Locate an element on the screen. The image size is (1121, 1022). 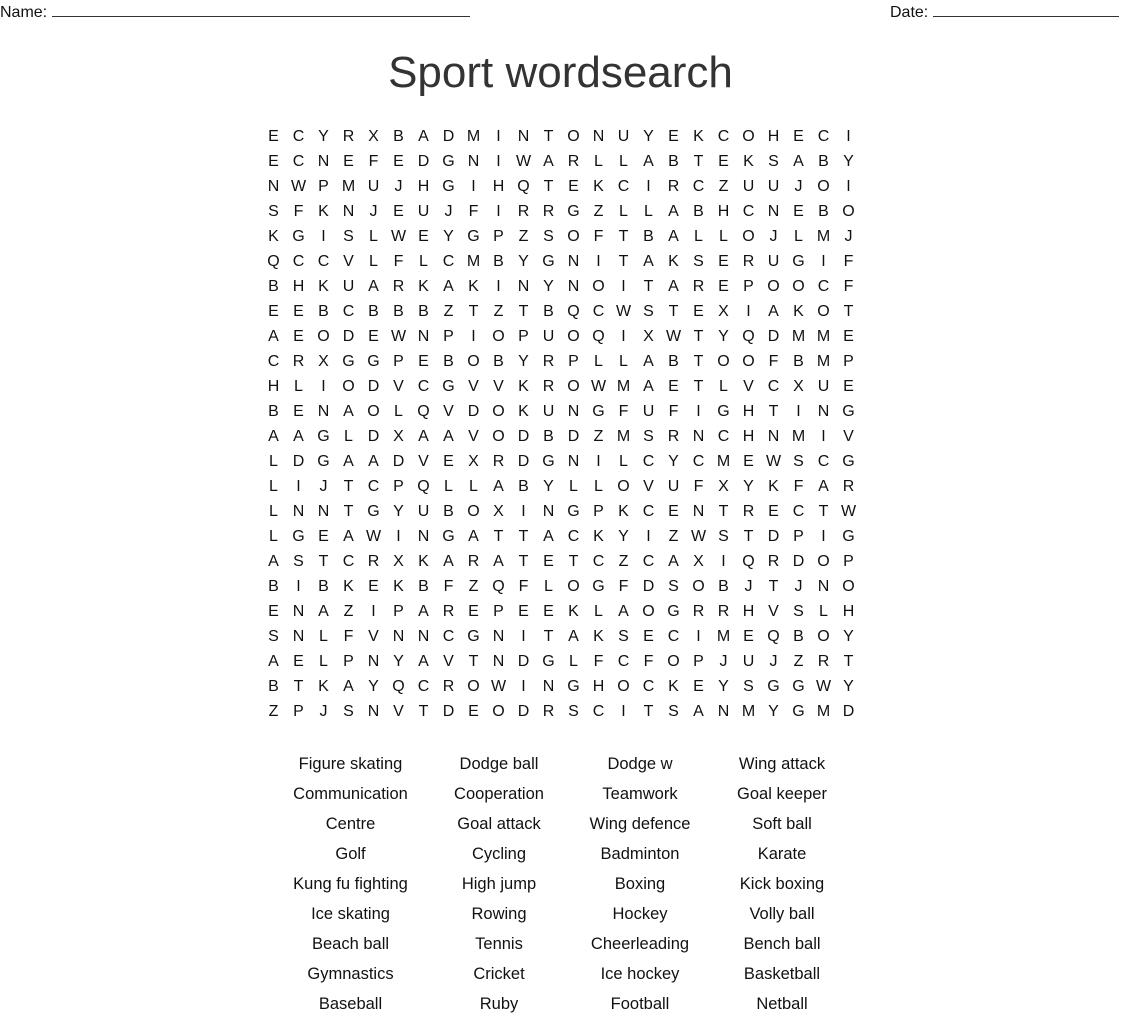
word-list-item: Beach ball is located at coordinates (350, 944).